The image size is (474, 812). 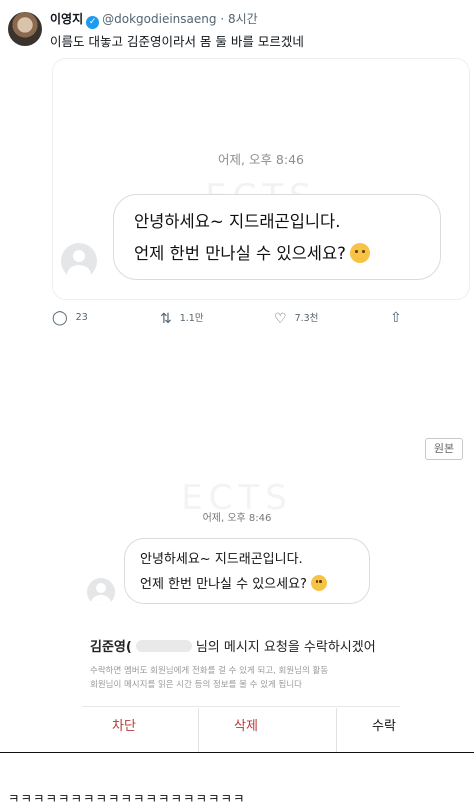 I want to click on message-timestamp: 어제, 오후 8:46, so click(x=261, y=159).